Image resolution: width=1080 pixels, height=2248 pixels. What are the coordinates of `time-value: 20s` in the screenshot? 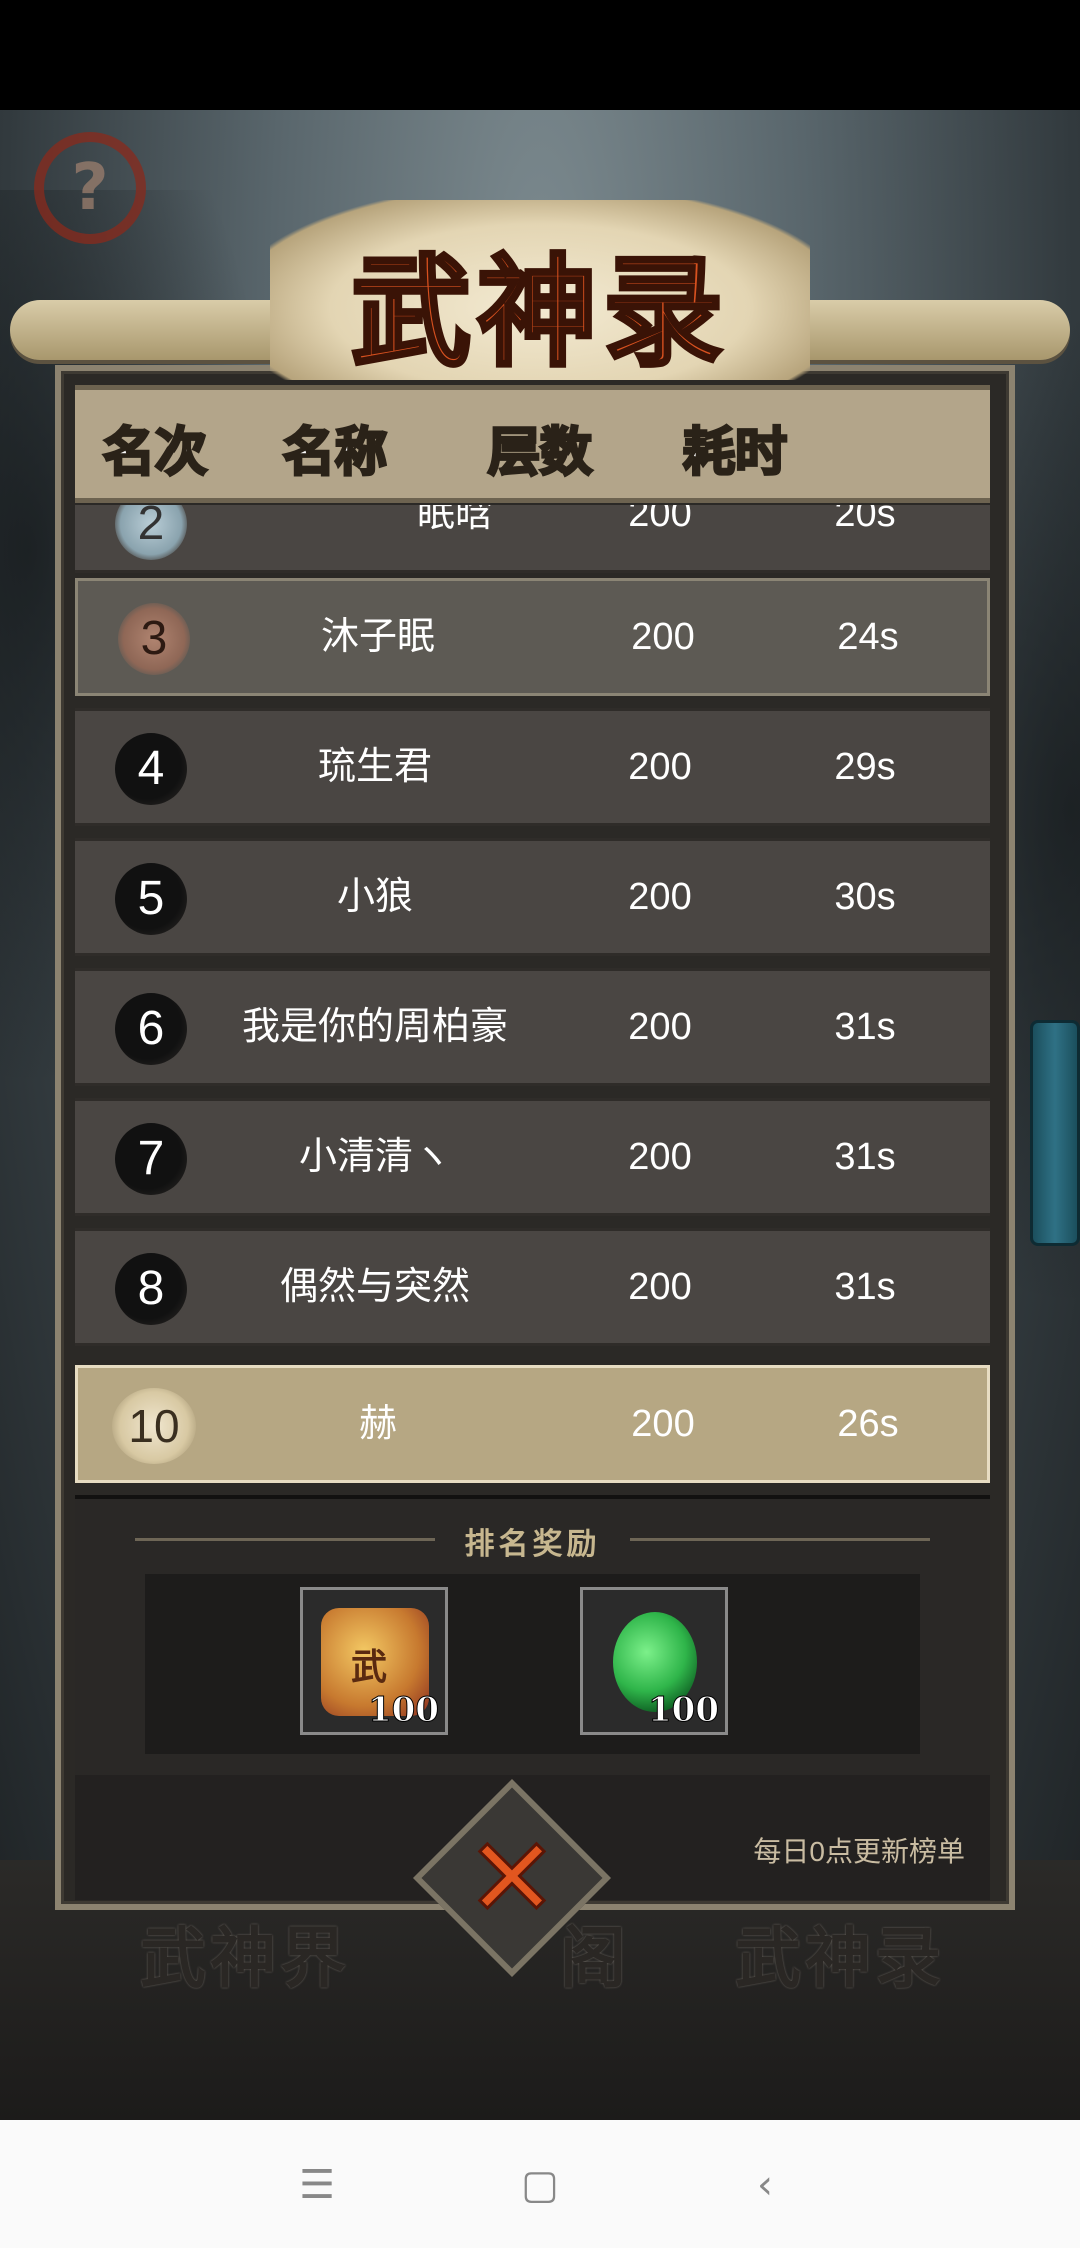 It's located at (865, 520).